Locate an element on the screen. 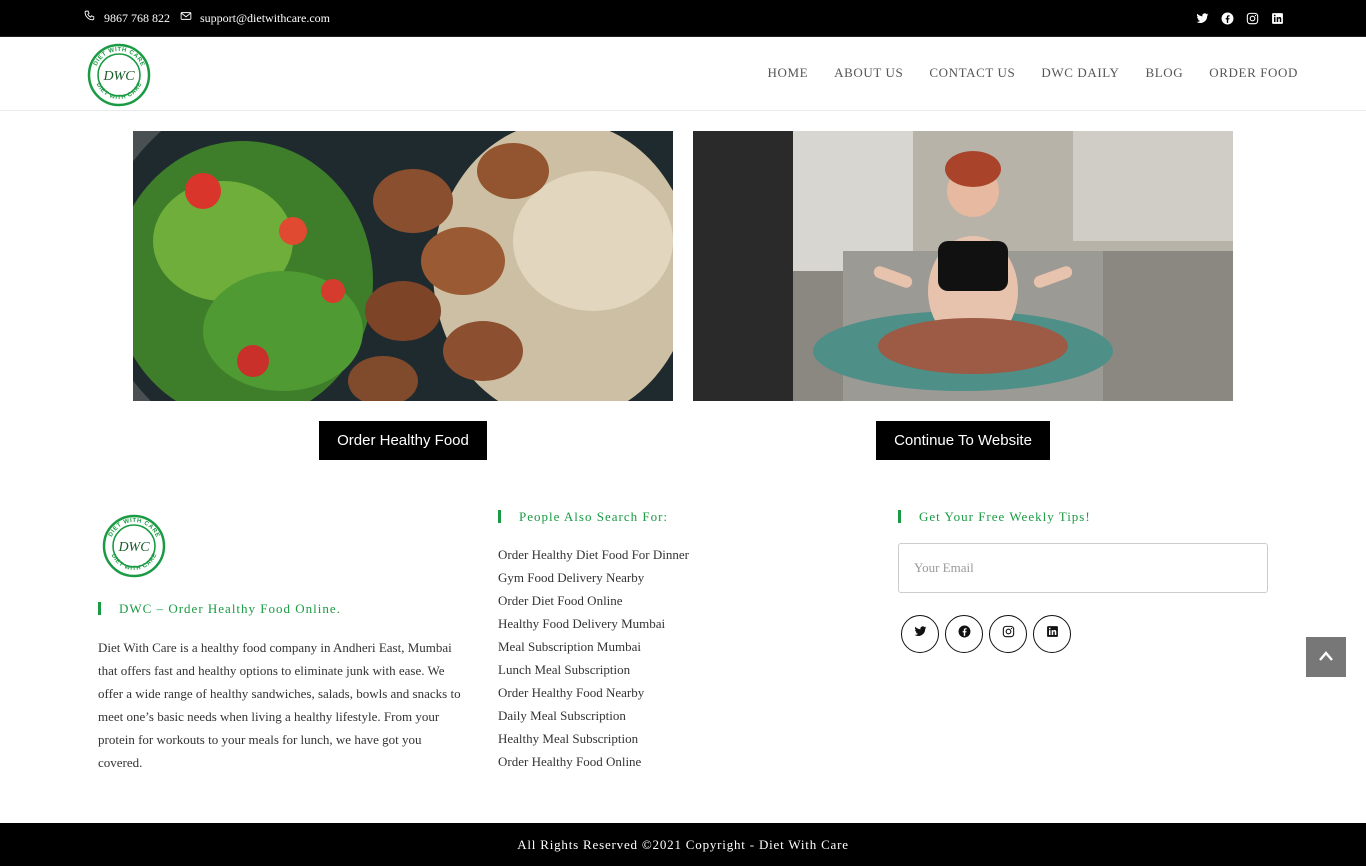 This screenshot has height=866, width=1366. footer-facebook-button is located at coordinates (964, 634).